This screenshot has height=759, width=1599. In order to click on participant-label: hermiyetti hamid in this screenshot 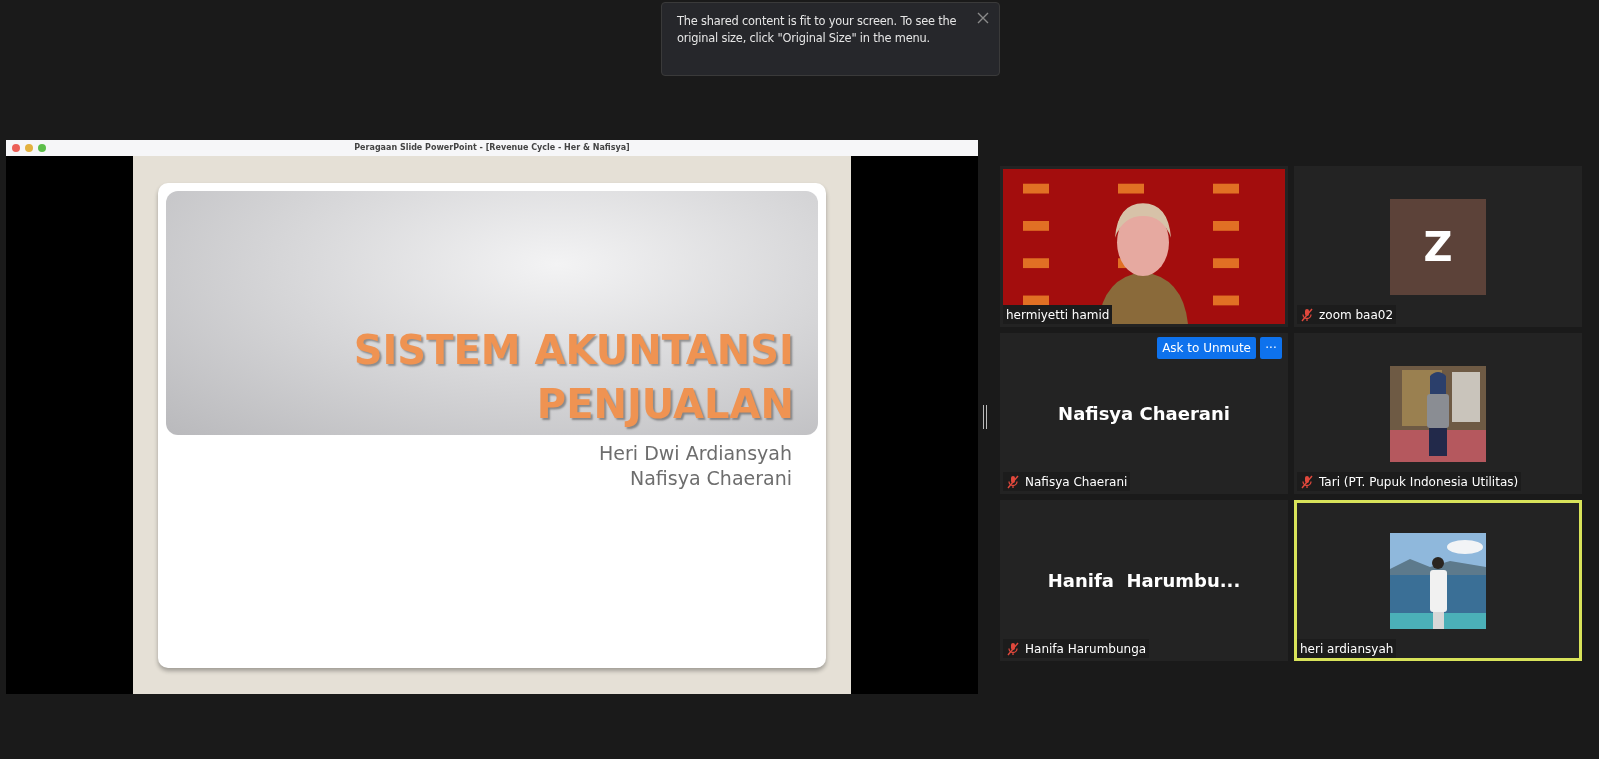, I will do `click(1058, 315)`.